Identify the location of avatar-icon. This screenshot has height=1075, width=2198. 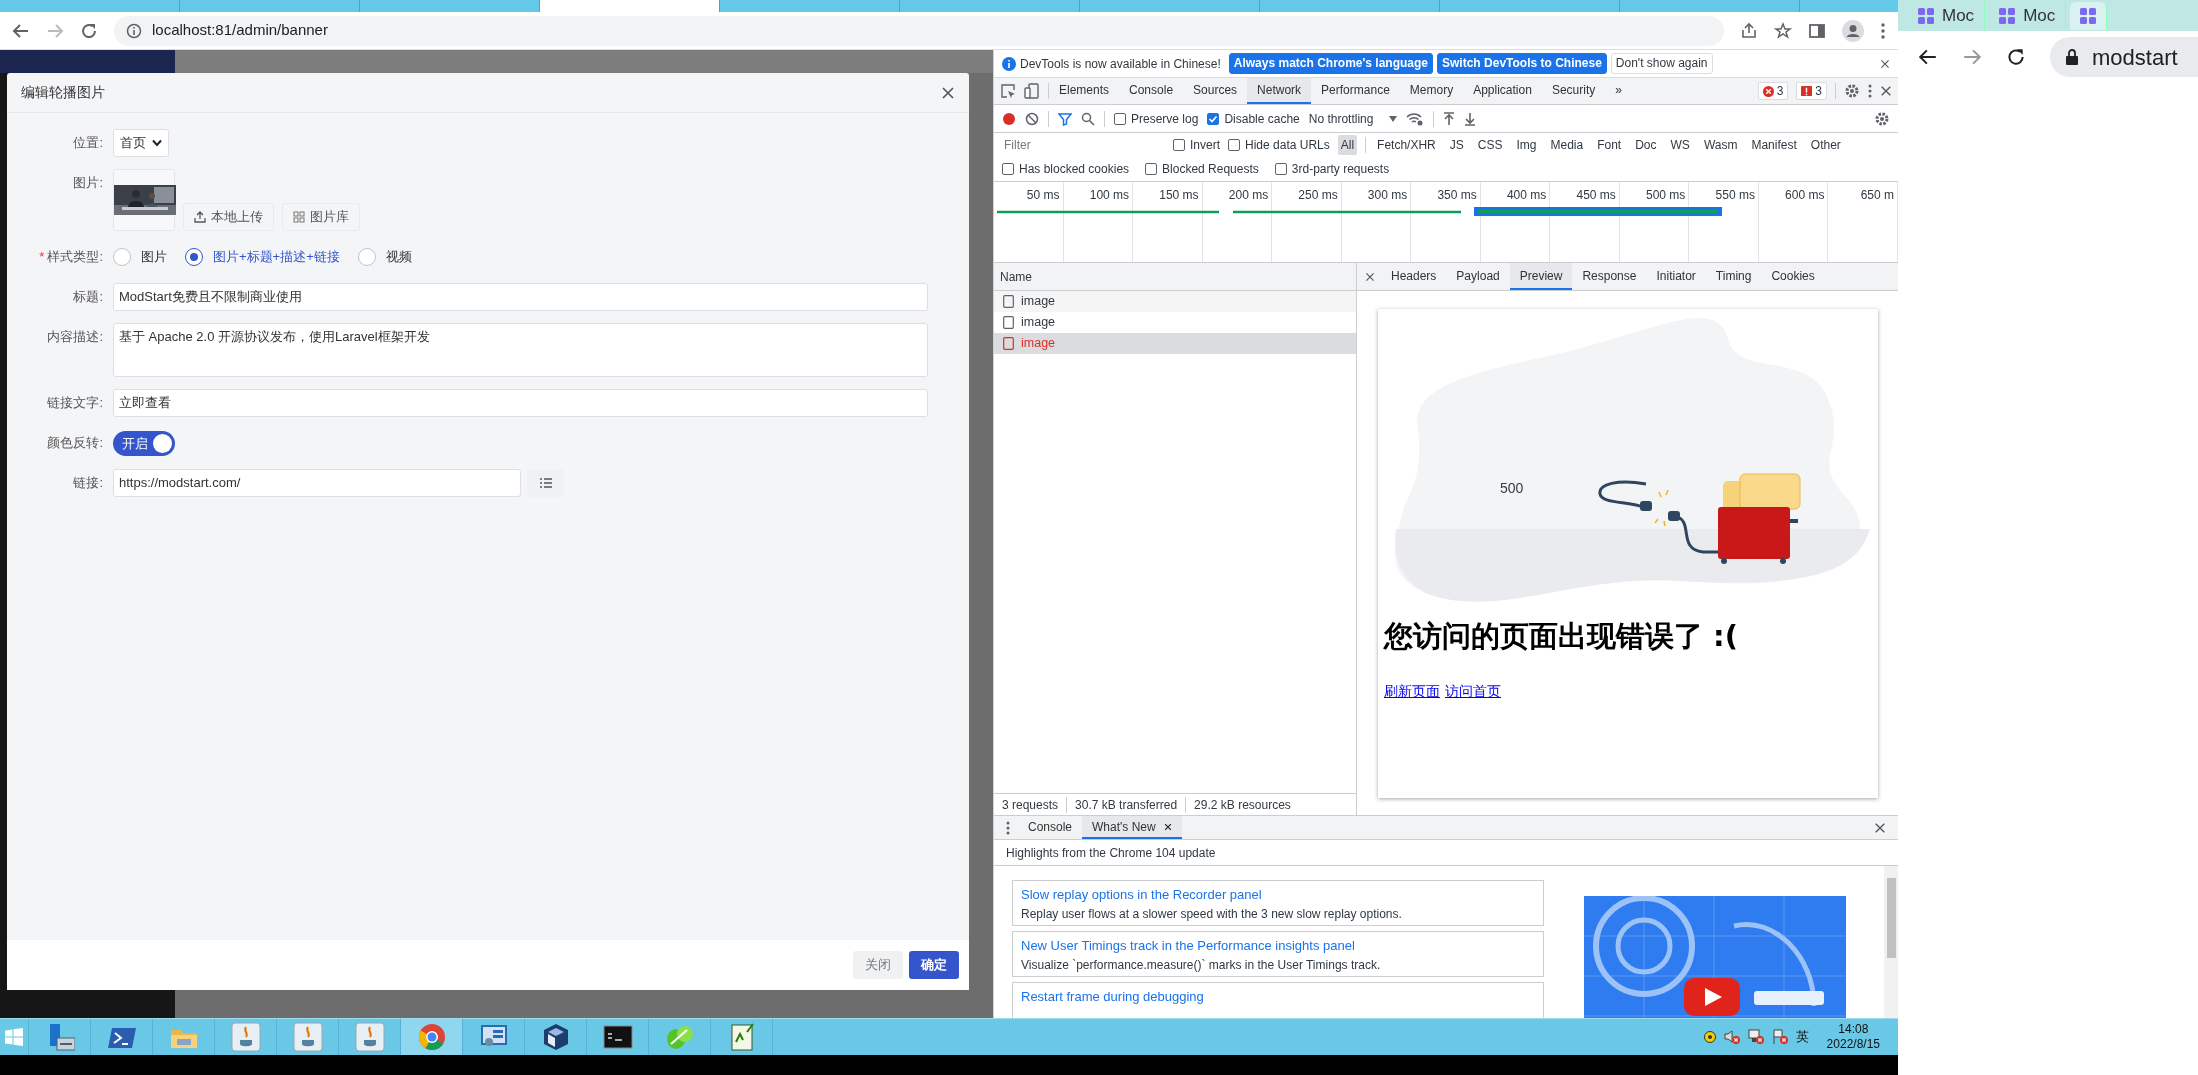
(1853, 30).